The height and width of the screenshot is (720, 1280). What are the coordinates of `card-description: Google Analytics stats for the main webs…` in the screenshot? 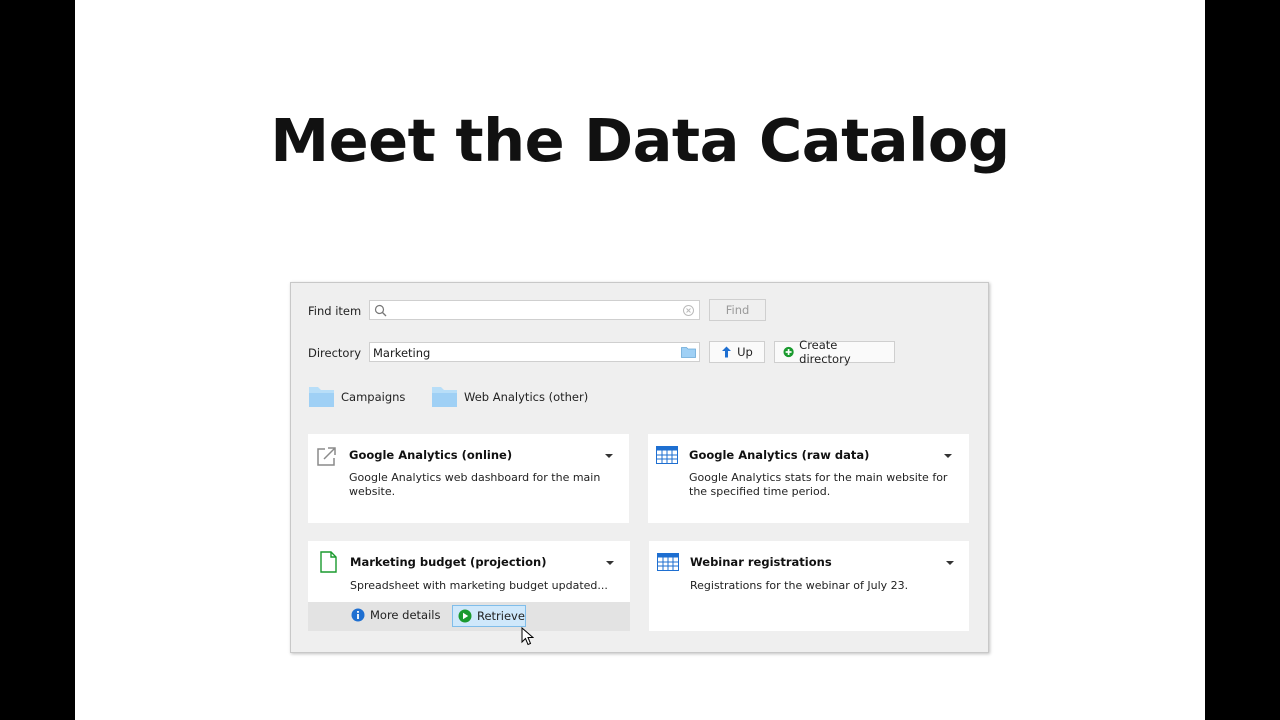 It's located at (818, 477).